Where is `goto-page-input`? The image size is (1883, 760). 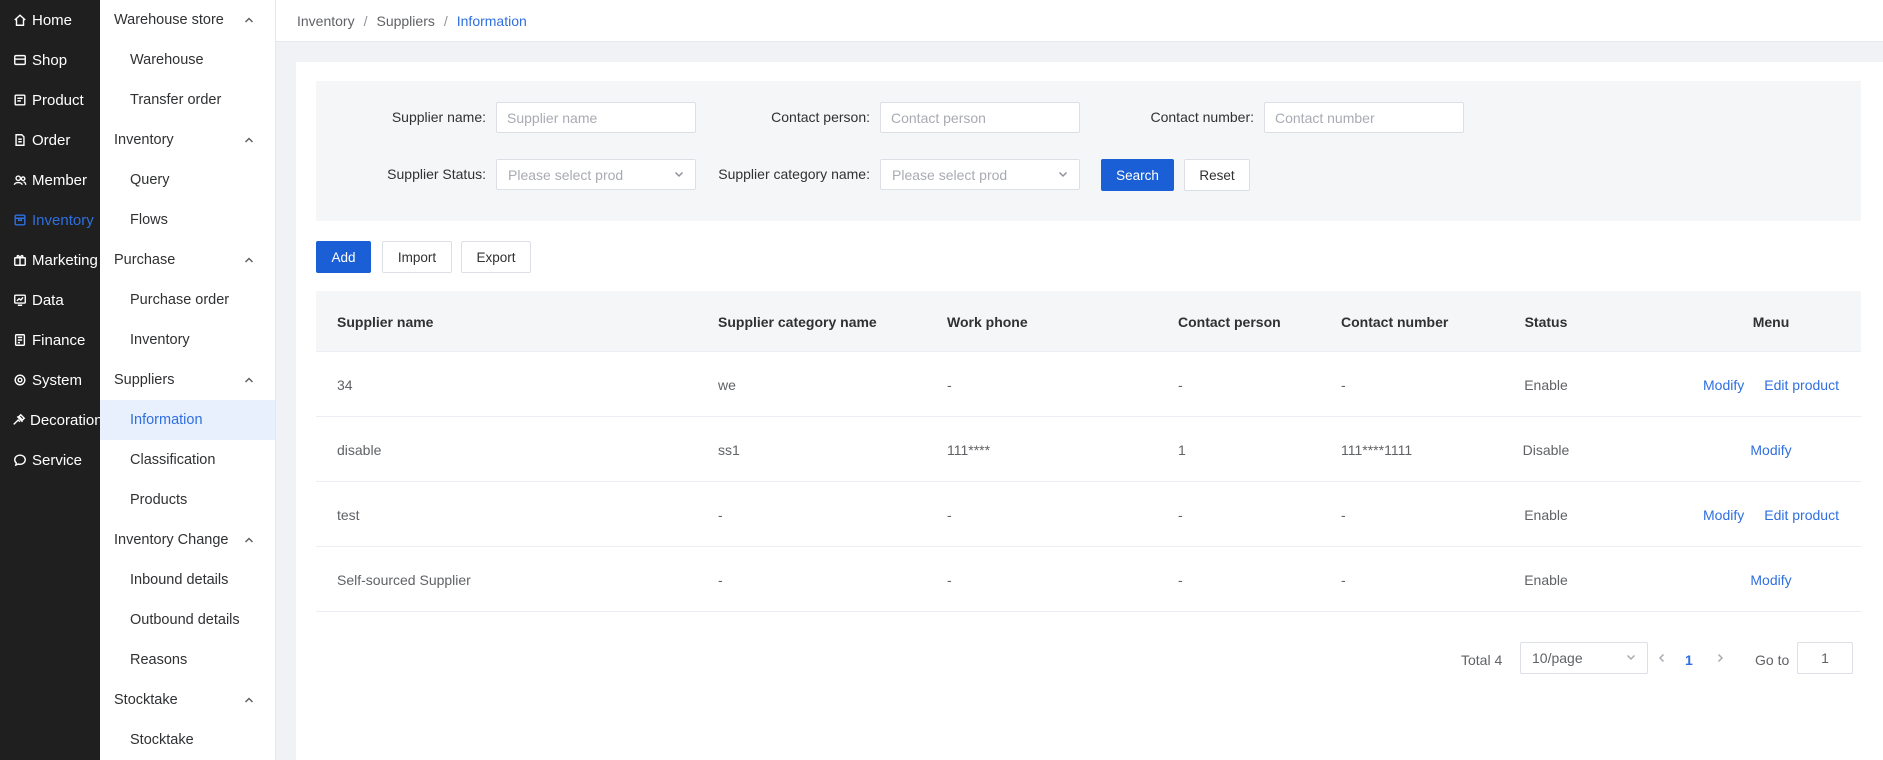 goto-page-input is located at coordinates (1825, 658).